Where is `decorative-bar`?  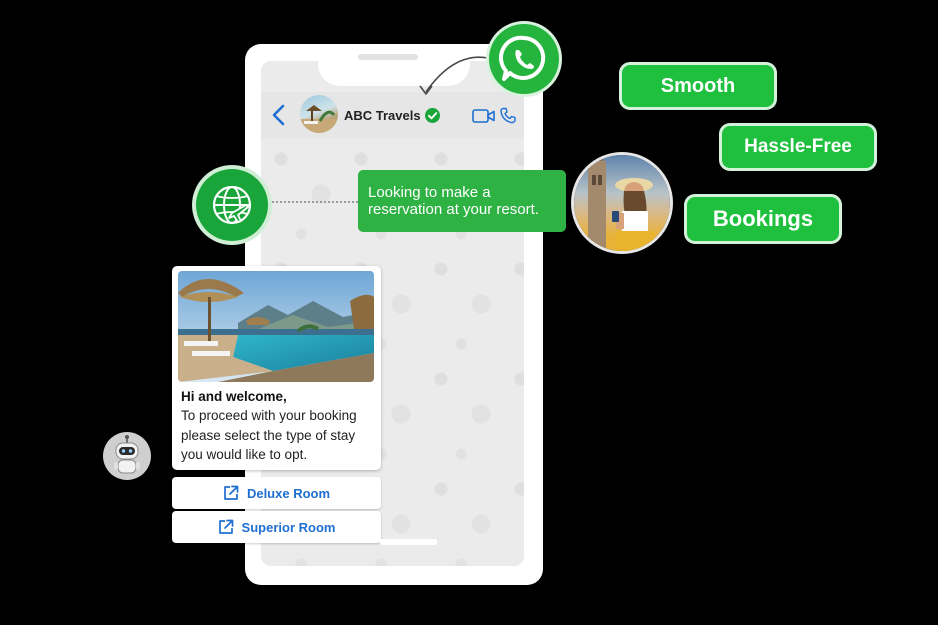 decorative-bar is located at coordinates (408, 542).